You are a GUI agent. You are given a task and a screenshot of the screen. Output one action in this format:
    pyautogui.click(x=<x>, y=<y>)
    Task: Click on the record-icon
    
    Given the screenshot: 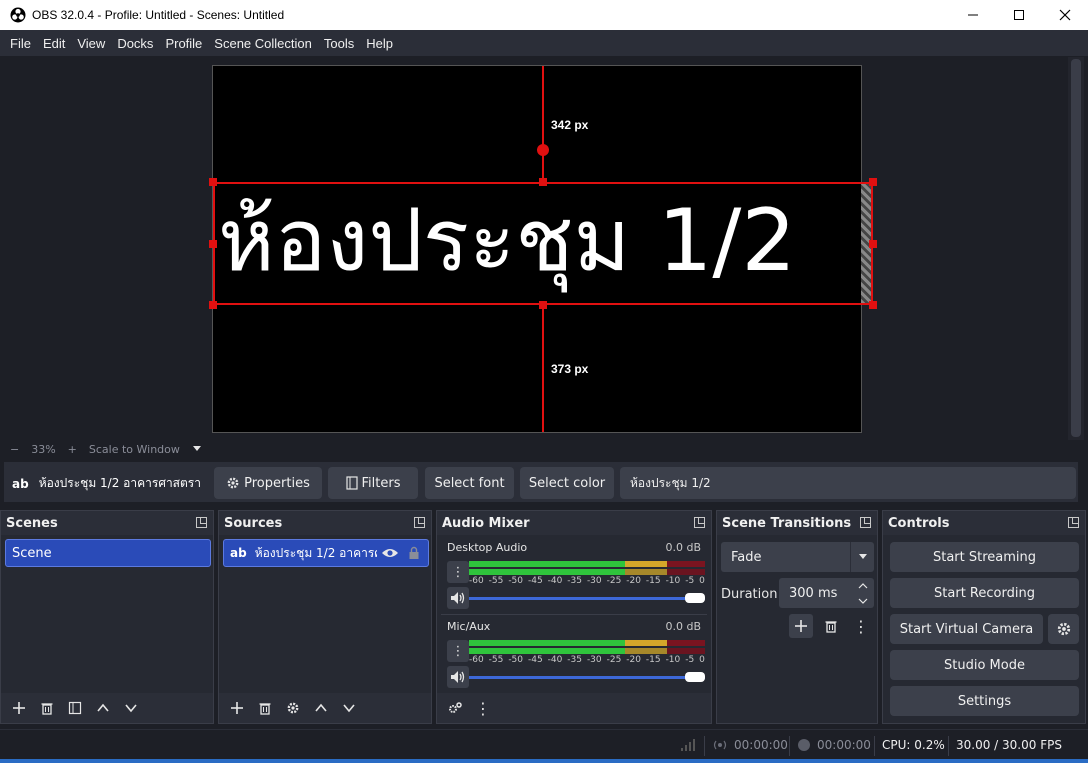 What is the action you would take?
    pyautogui.click(x=804, y=745)
    